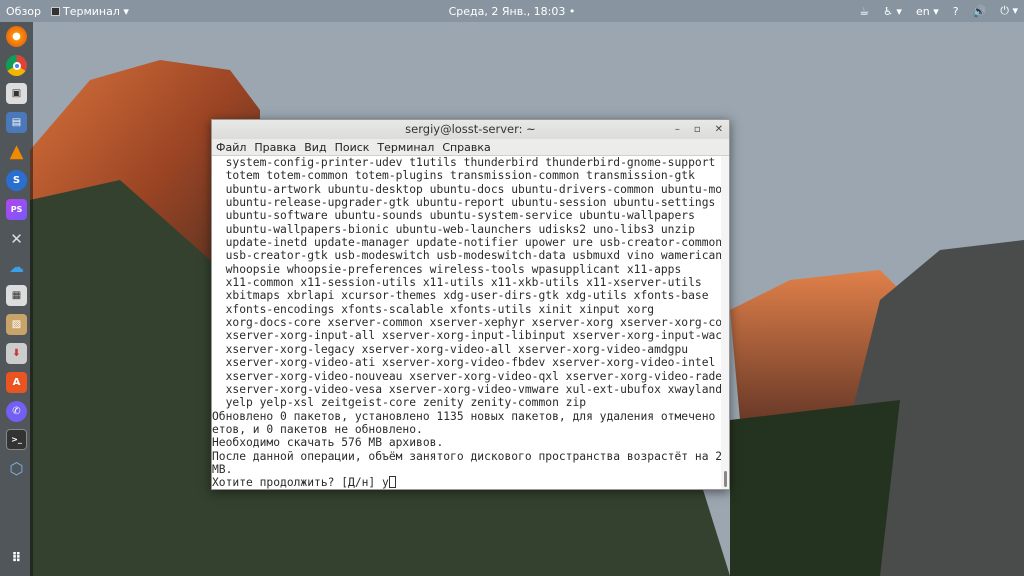 The width and height of the screenshot is (1024, 576). Describe the element at coordinates (96, 11) in the screenshot. I see `app-menu-label: Терминал ▾` at that location.